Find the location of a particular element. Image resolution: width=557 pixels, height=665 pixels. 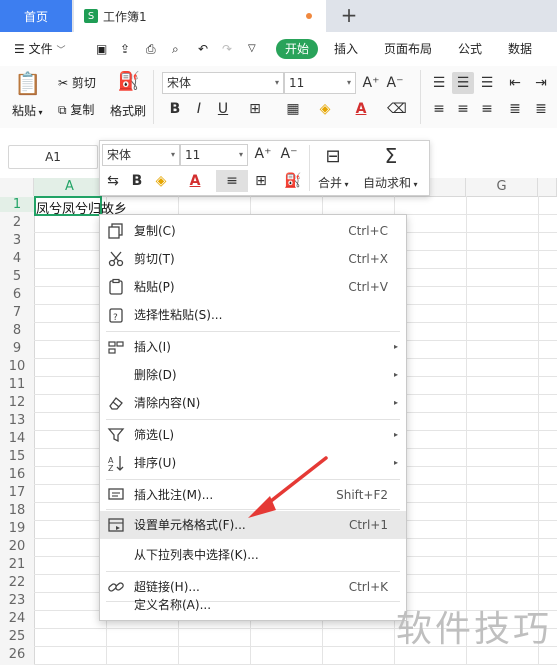

merge-cells-icon: ⊟ is located at coordinates (333, 156).